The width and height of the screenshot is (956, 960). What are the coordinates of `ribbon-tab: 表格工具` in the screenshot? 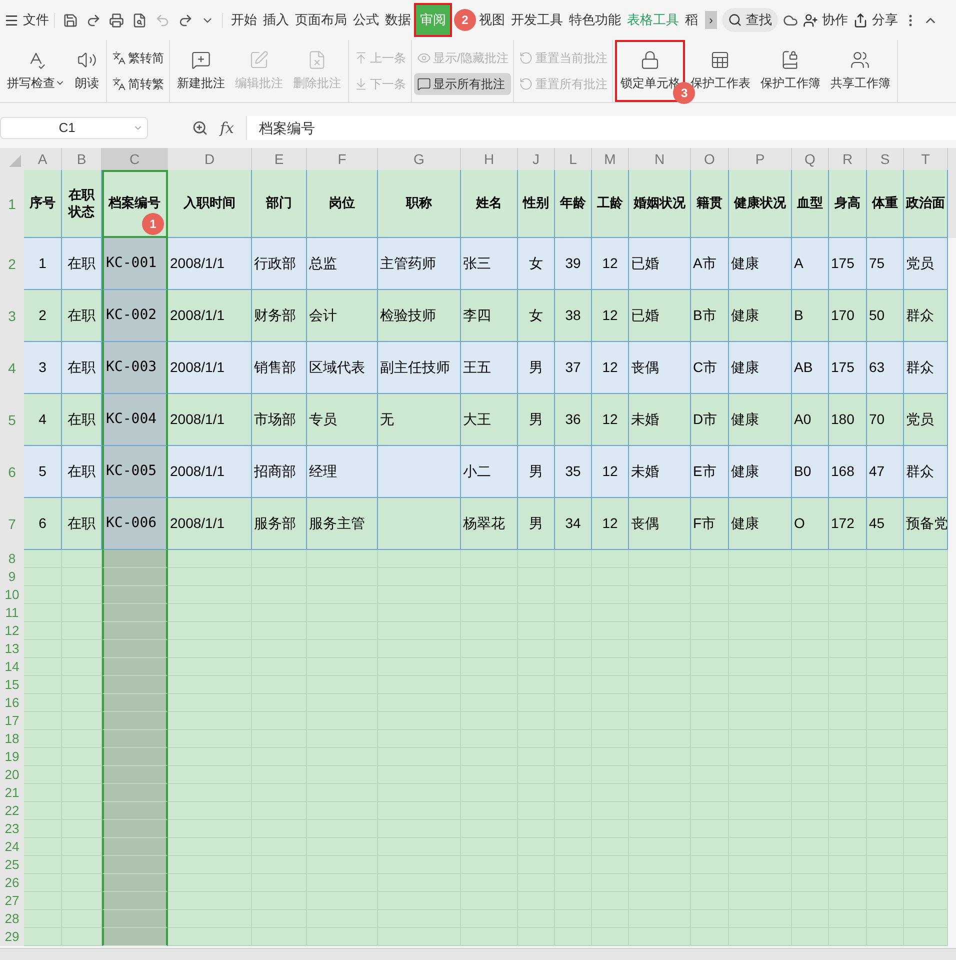 It's located at (653, 20).